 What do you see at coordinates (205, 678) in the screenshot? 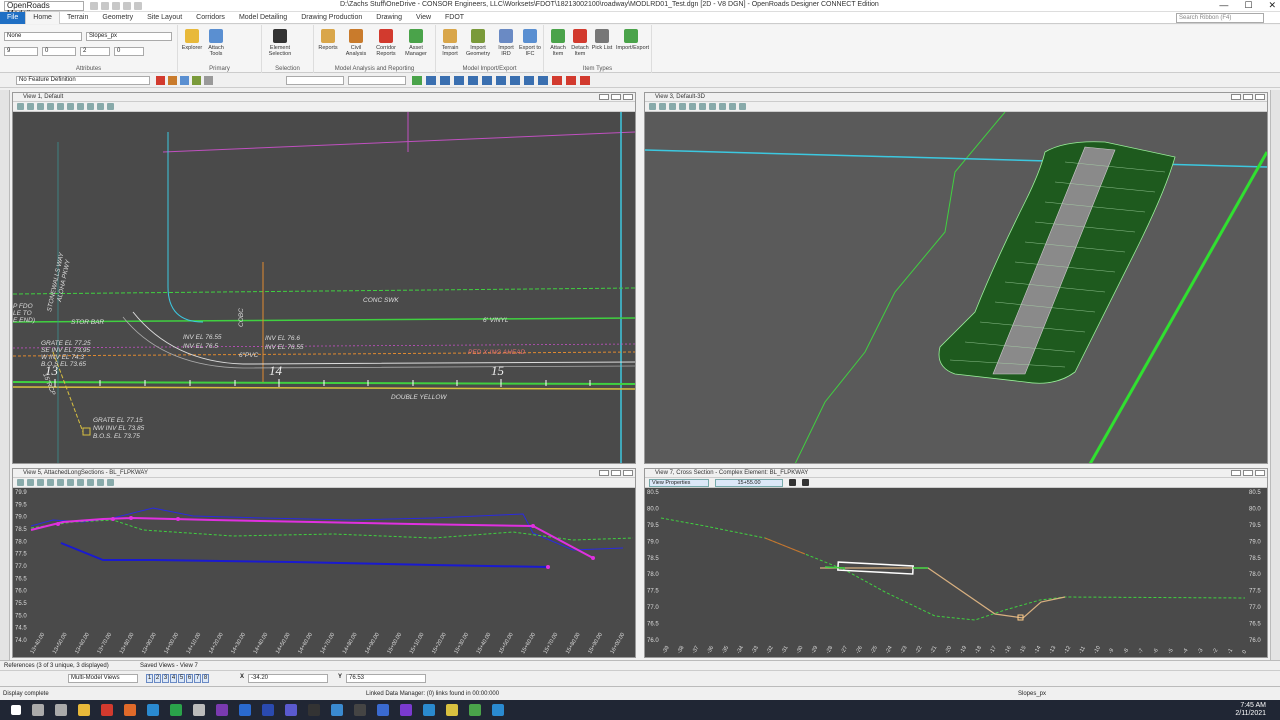
I see `view-toggle-8: 8` at bounding box center [205, 678].